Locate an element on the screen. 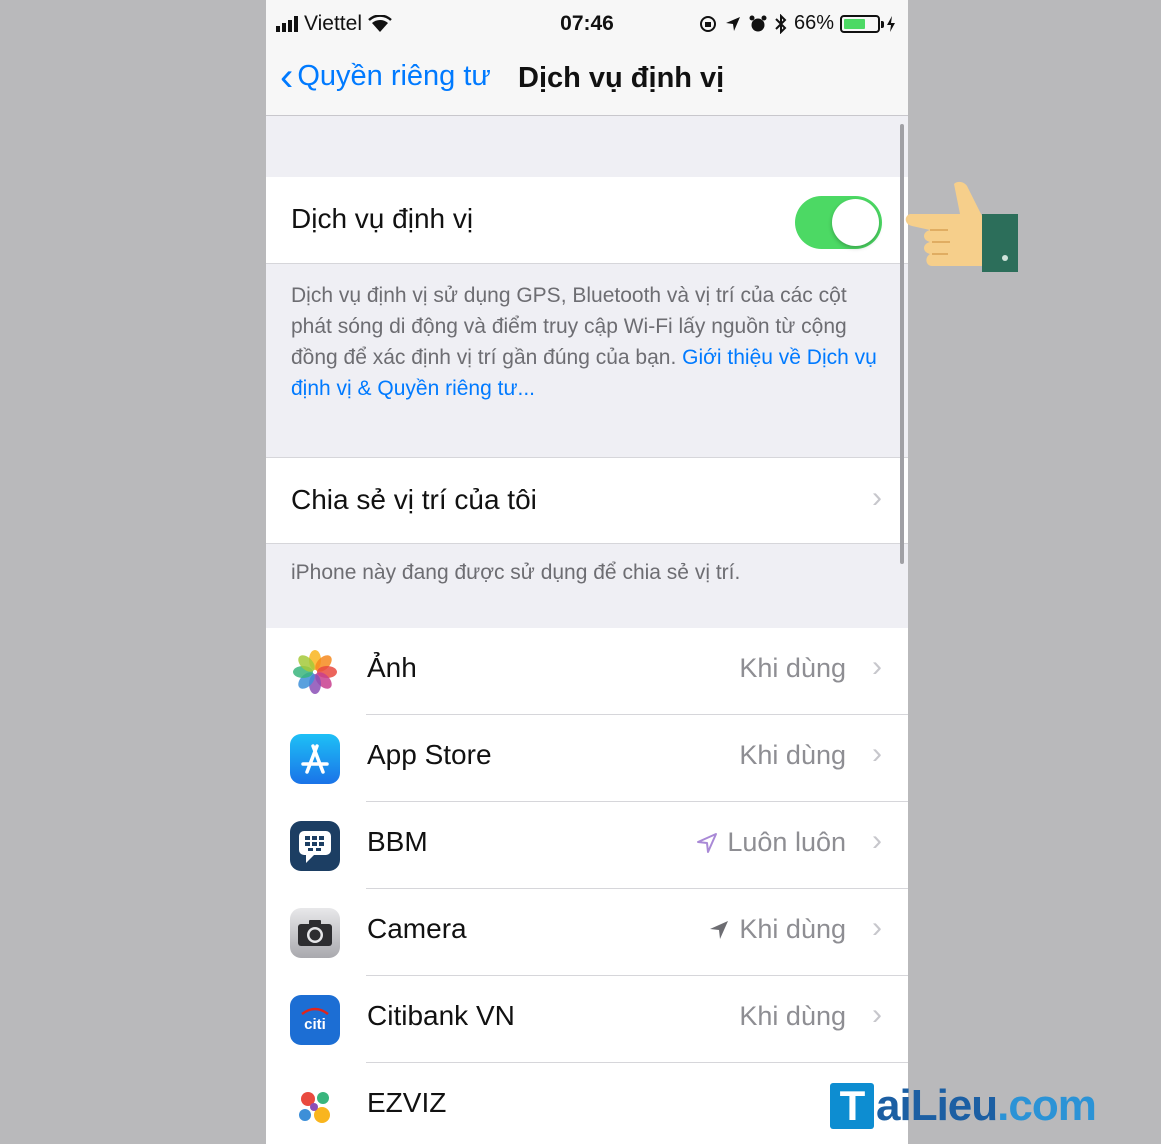 The width and height of the screenshot is (1161, 1144). location-services-toggle is located at coordinates (838, 222).